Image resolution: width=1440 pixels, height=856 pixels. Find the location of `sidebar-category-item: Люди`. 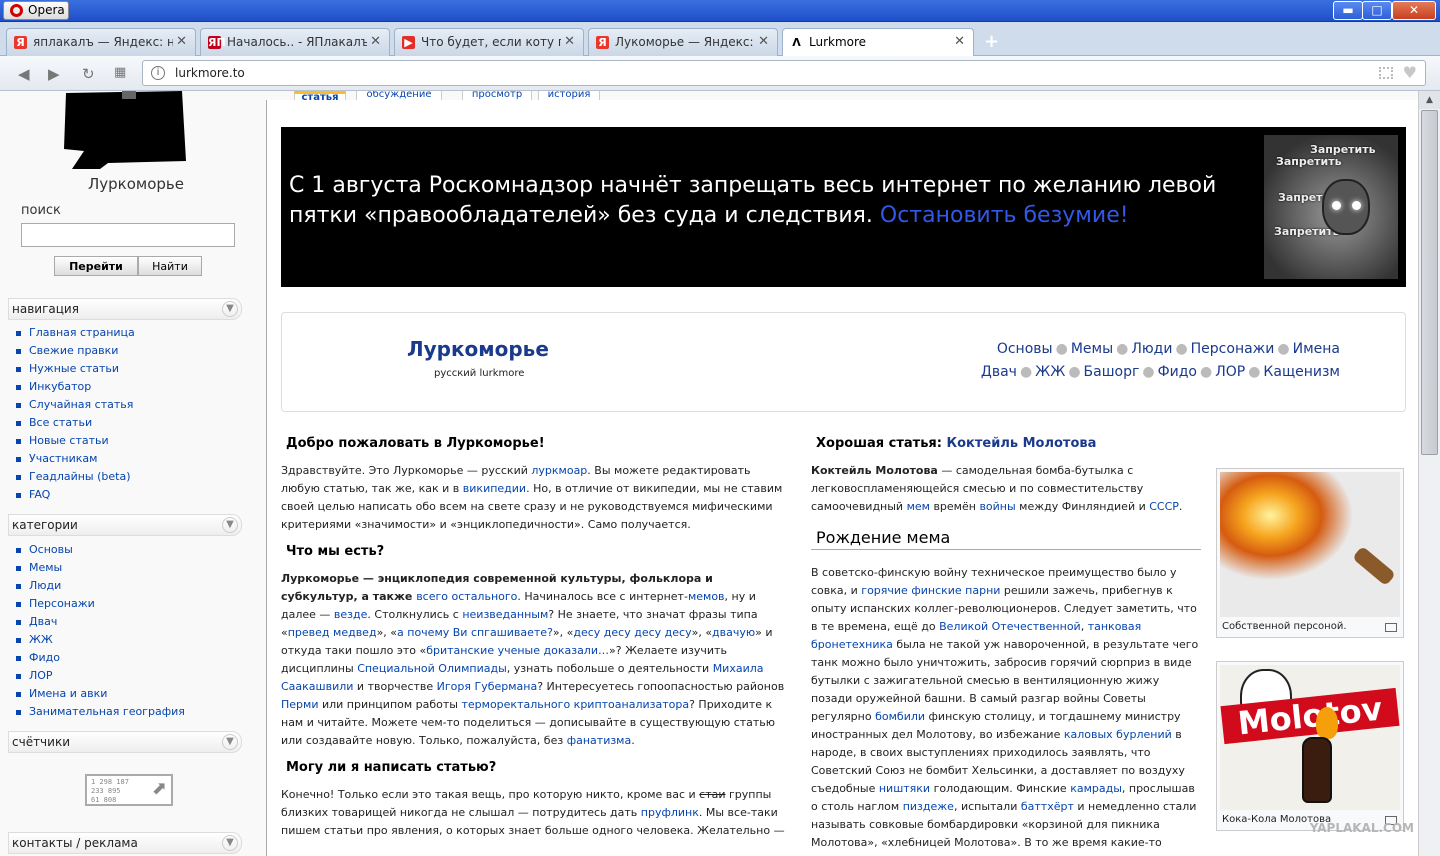

sidebar-category-item: Люди is located at coordinates (100, 586).